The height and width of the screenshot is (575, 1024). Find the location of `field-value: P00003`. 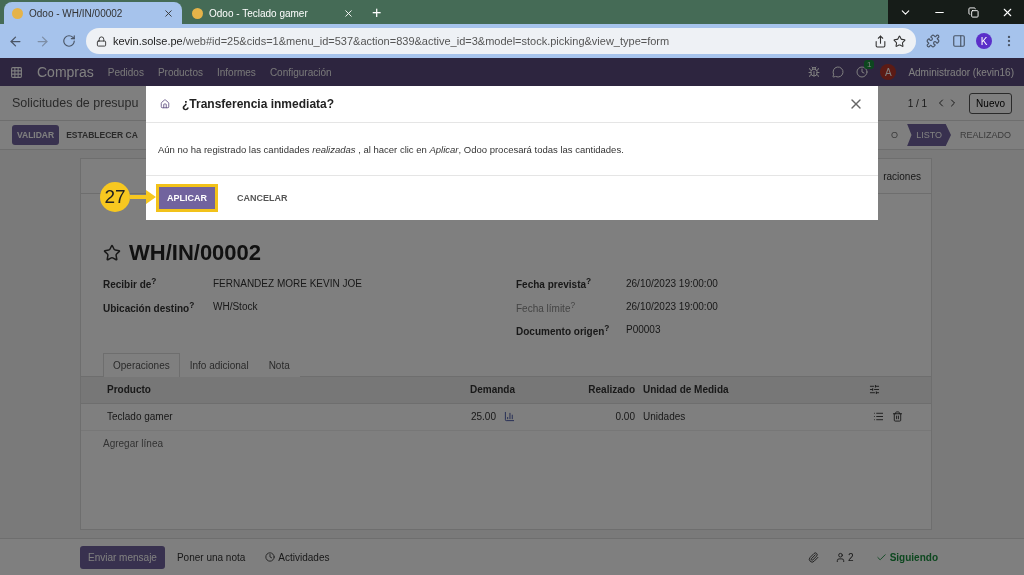

field-value: P00003 is located at coordinates (643, 330).